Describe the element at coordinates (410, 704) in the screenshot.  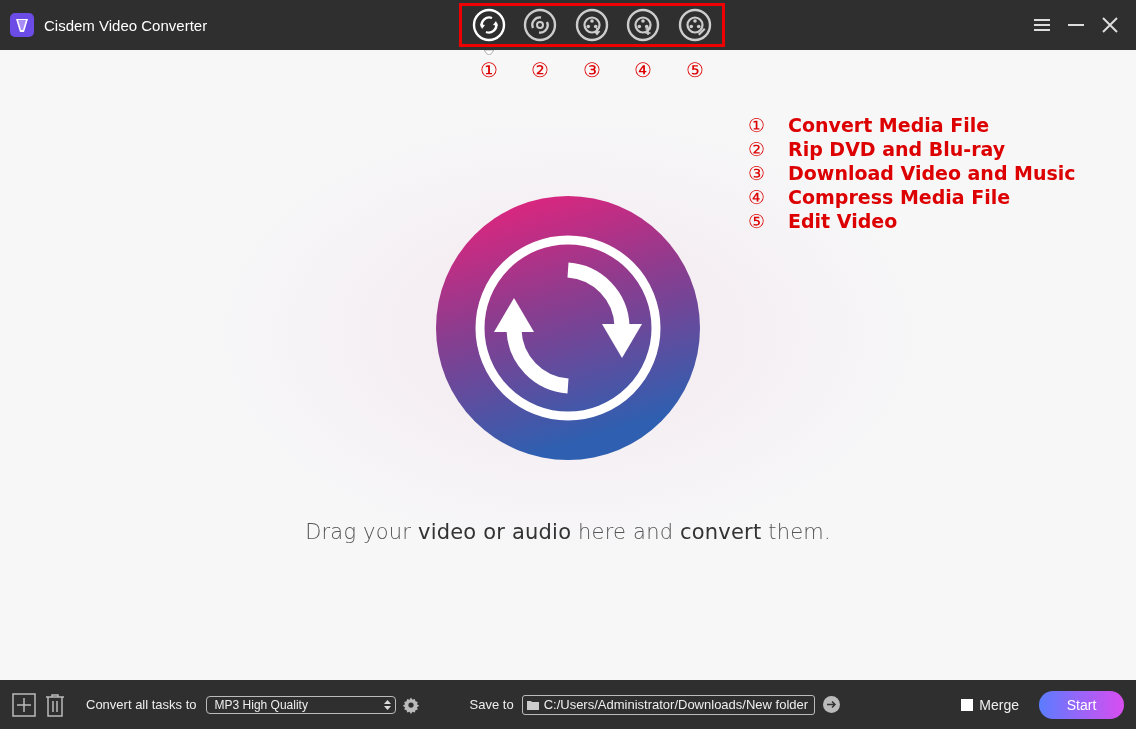
I see `settings-icon` at that location.